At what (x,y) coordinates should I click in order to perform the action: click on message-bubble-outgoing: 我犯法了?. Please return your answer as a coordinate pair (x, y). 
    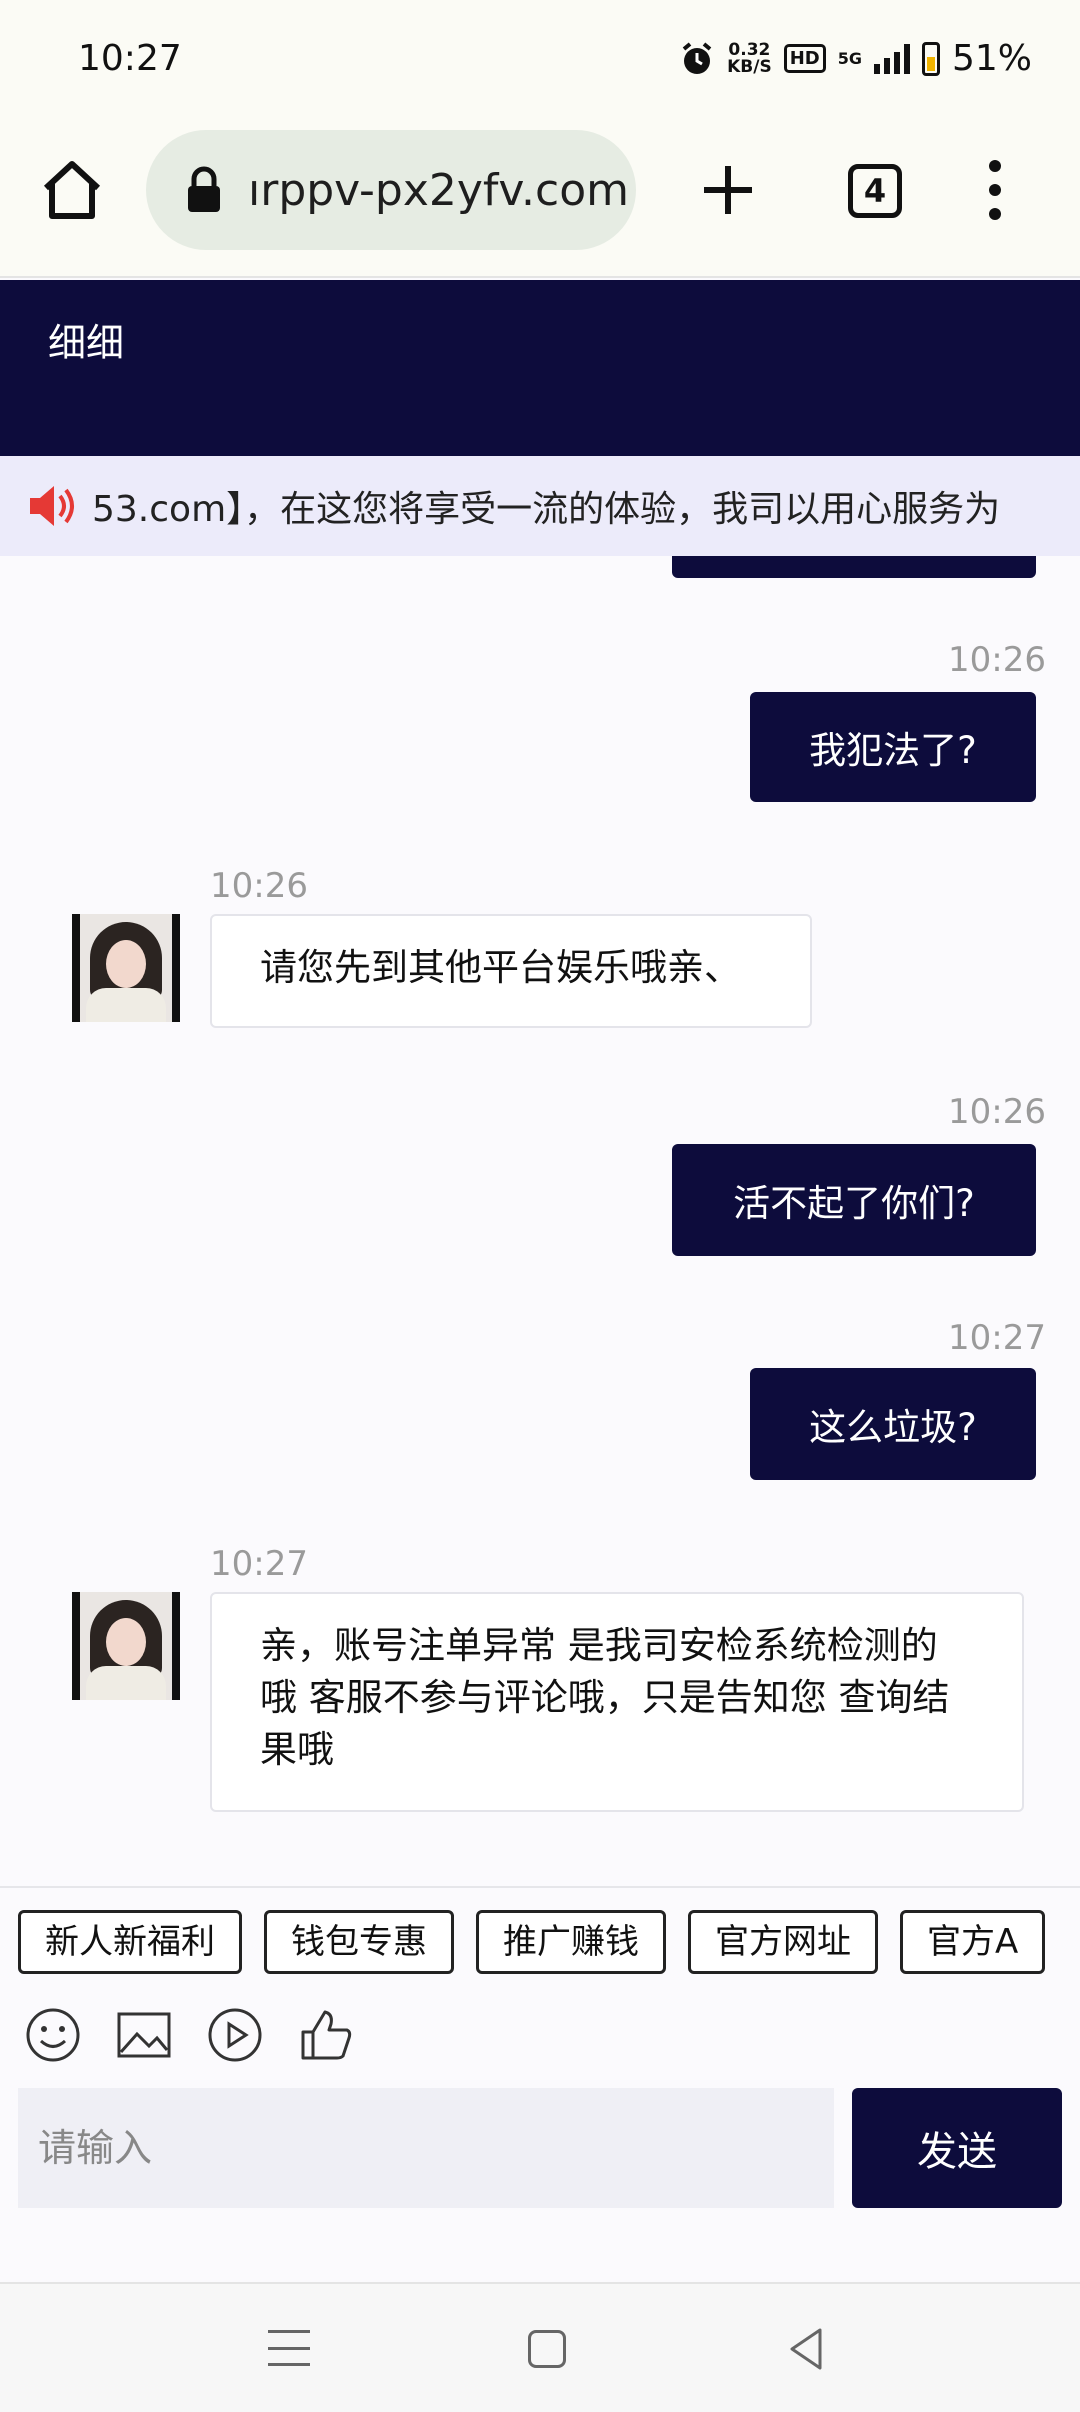
    Looking at the image, I should click on (893, 747).